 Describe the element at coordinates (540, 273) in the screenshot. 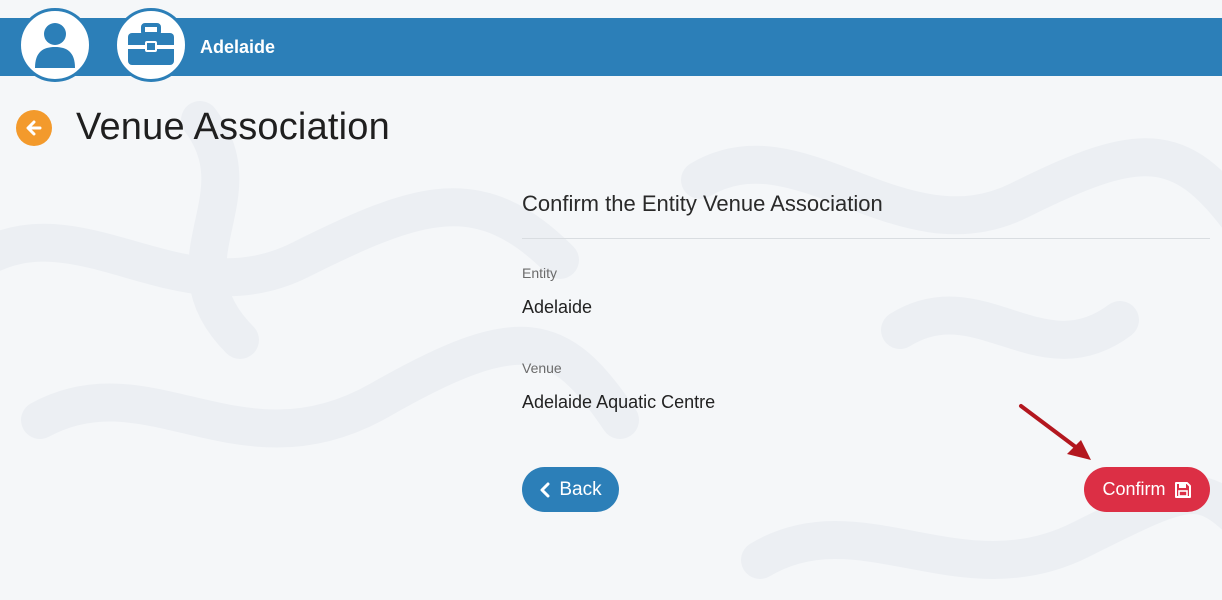

I see `entity-label: Entity` at that location.